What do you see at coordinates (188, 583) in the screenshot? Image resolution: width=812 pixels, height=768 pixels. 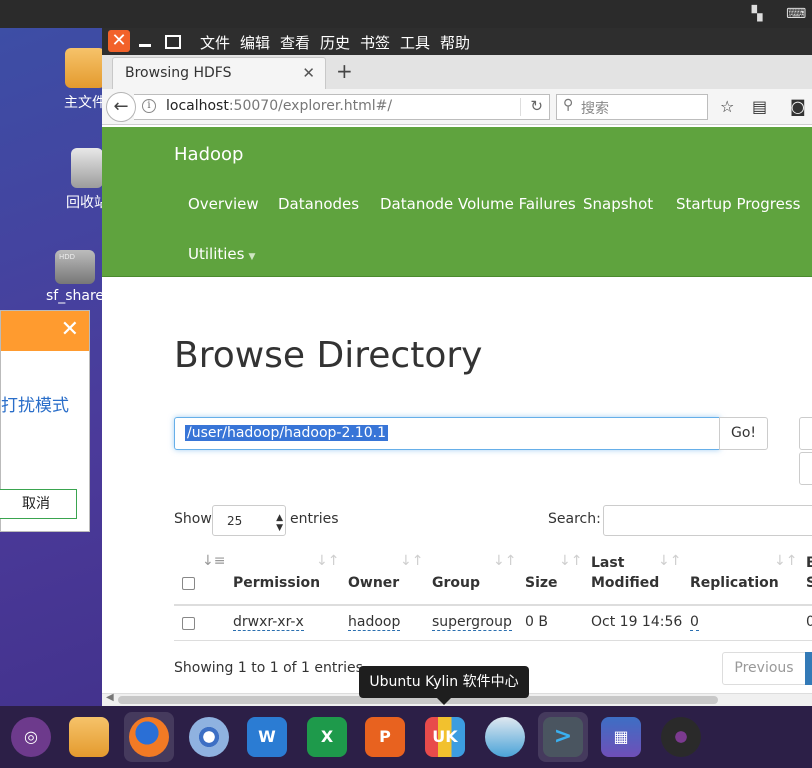 I see `select-all-checkbox` at bounding box center [188, 583].